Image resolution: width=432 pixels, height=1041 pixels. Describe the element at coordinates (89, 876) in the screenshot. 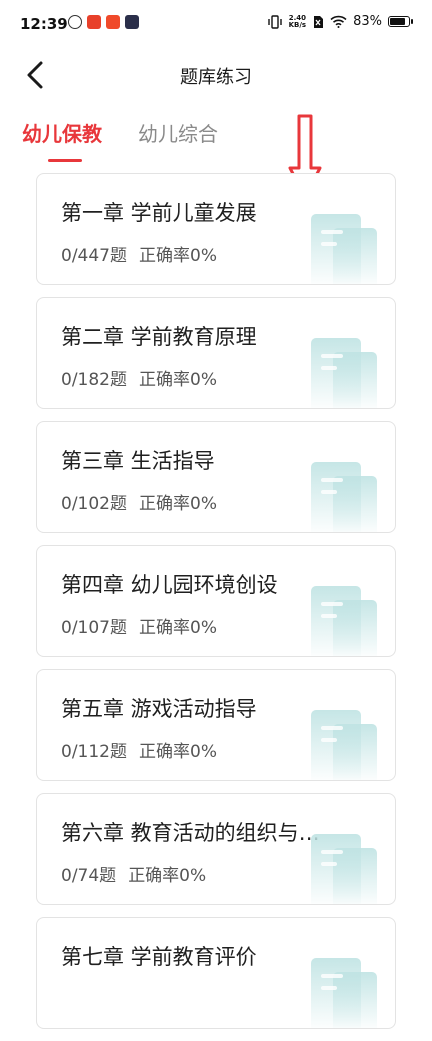

I see `question-progress: 0/74题` at that location.